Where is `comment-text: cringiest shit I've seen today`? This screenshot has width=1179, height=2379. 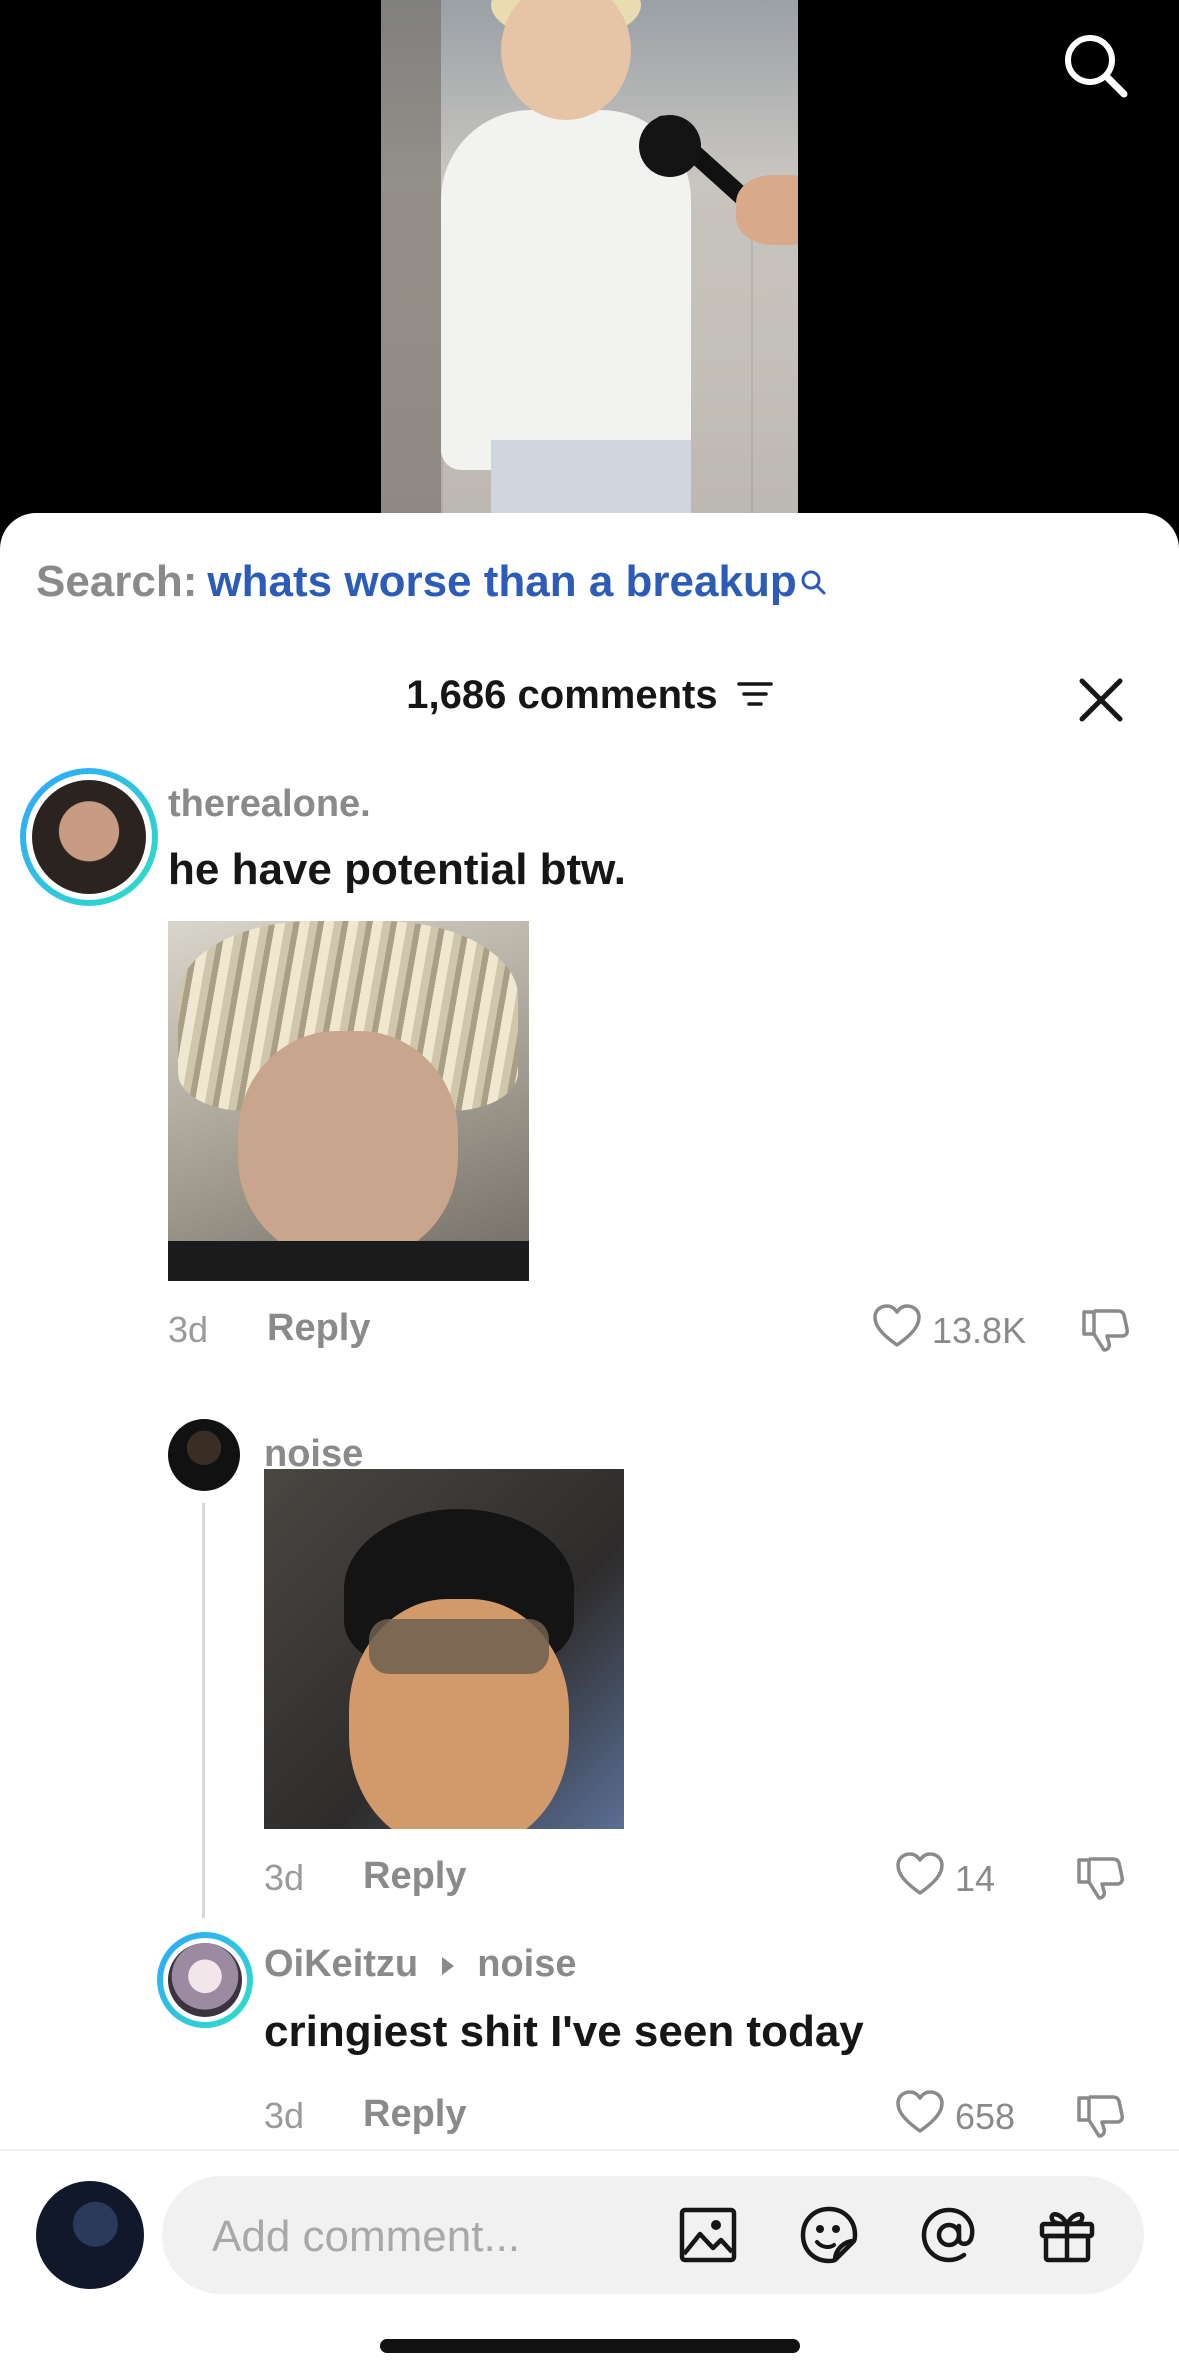 comment-text: cringiest shit I've seen today is located at coordinates (564, 2031).